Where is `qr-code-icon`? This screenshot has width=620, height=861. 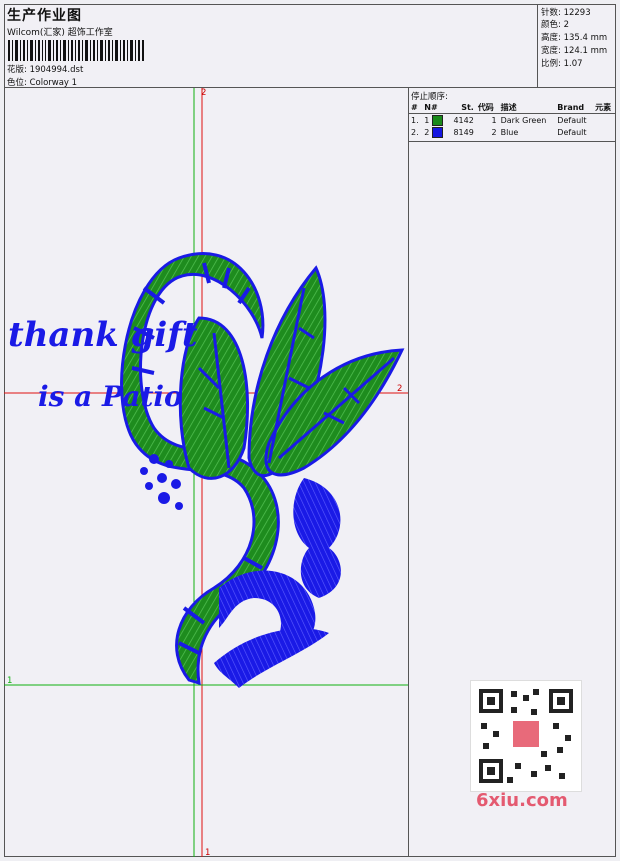 qr-code-icon is located at coordinates (526, 736).